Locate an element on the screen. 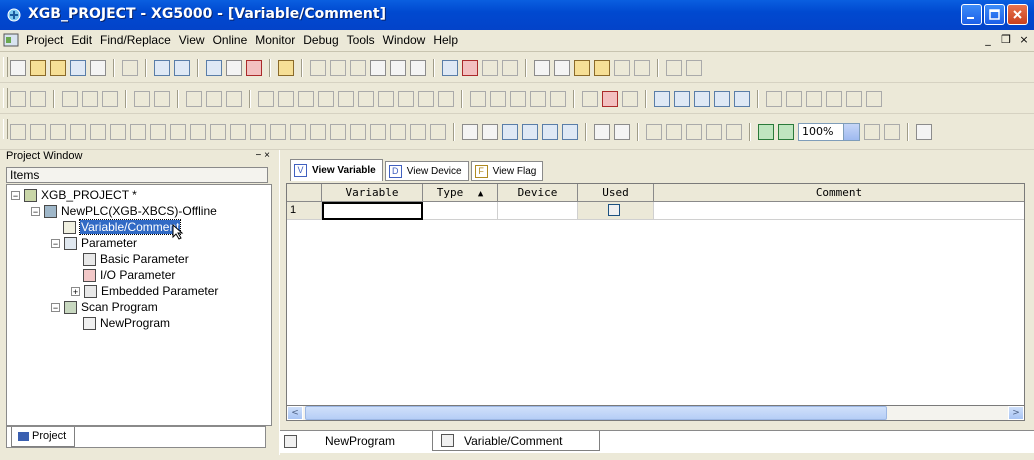 This screenshot has height=460, width=1034. zoom-in-icon is located at coordinates (766, 132).